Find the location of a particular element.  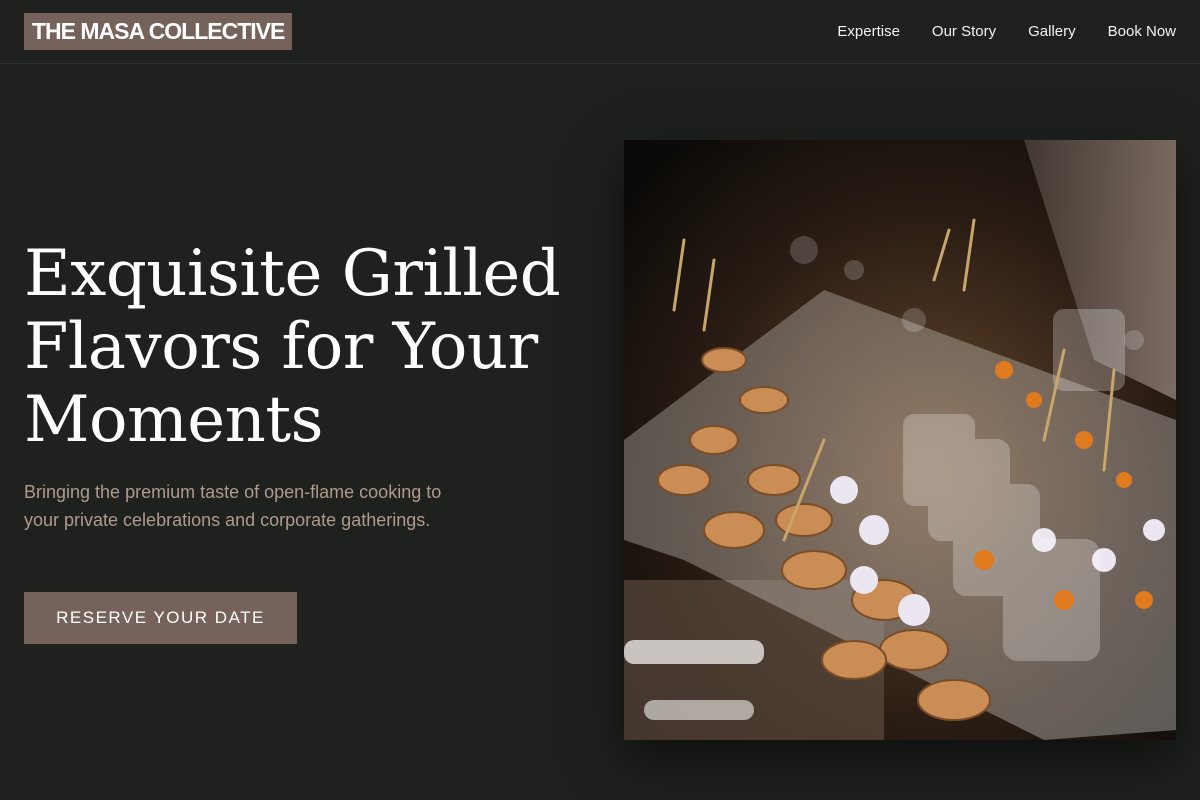

reserve-date-button: RESERVE YOUR DATE is located at coordinates (160, 618).